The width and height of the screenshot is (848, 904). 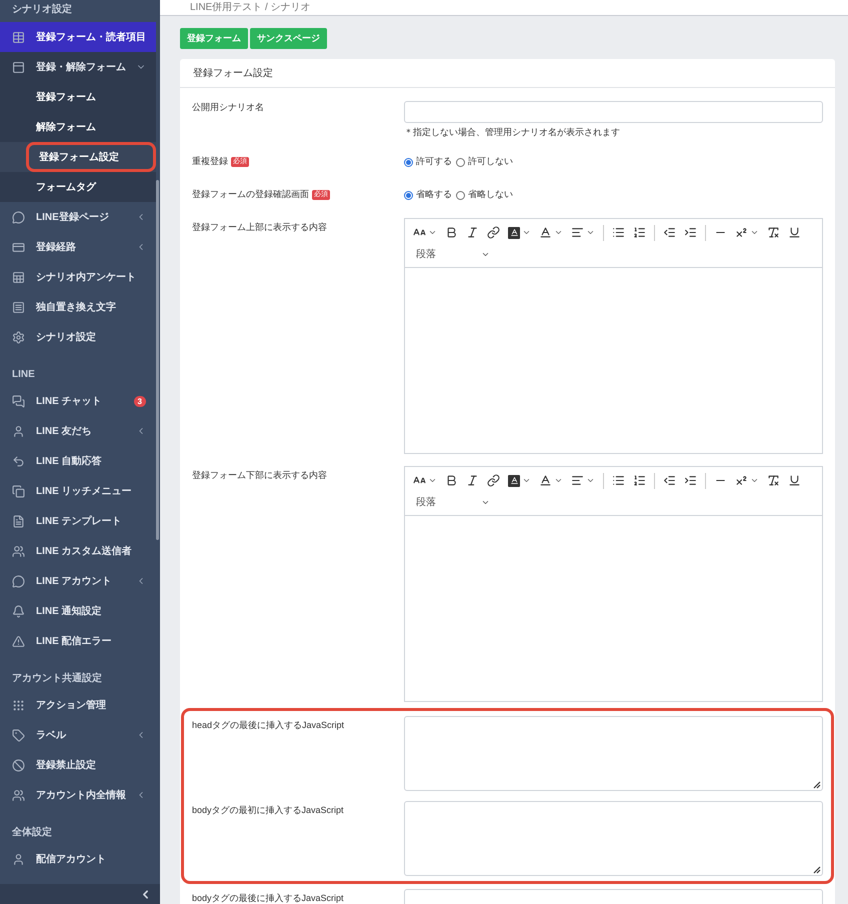 What do you see at coordinates (91, 157) in the screenshot?
I see `submenu-item: 登録フォーム設定` at bounding box center [91, 157].